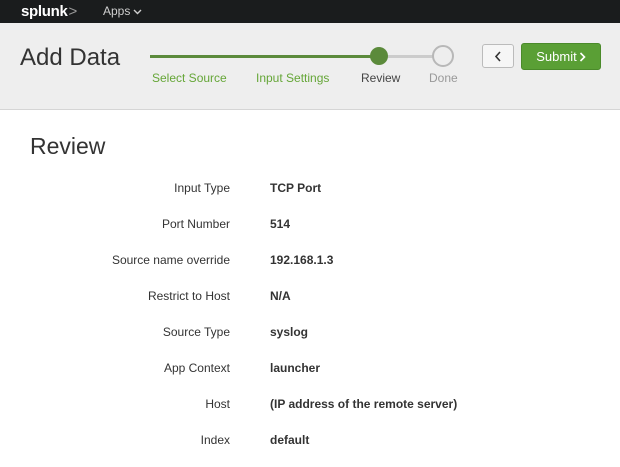 Image resolution: width=620 pixels, height=467 pixels. What do you see at coordinates (217, 404) in the screenshot?
I see `review-label: Host` at bounding box center [217, 404].